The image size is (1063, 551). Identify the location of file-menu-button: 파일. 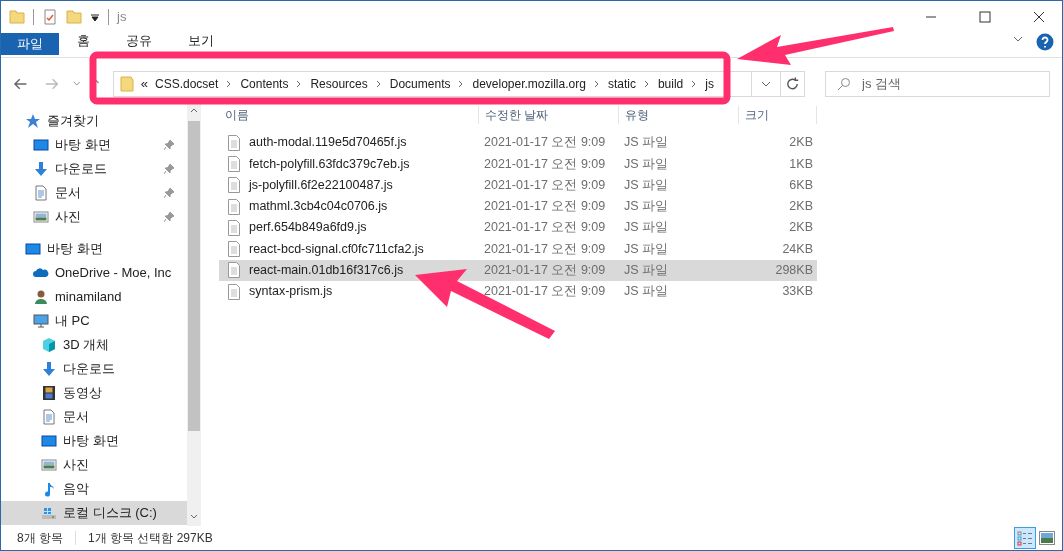
(30, 44).